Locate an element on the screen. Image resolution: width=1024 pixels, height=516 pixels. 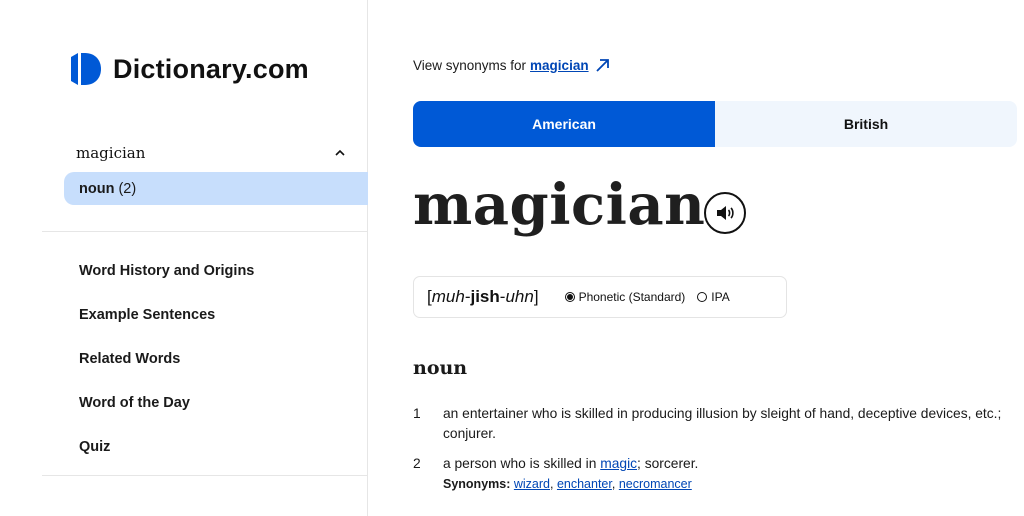
sidebar-item-quiz: Quiz is located at coordinates (94, 447).